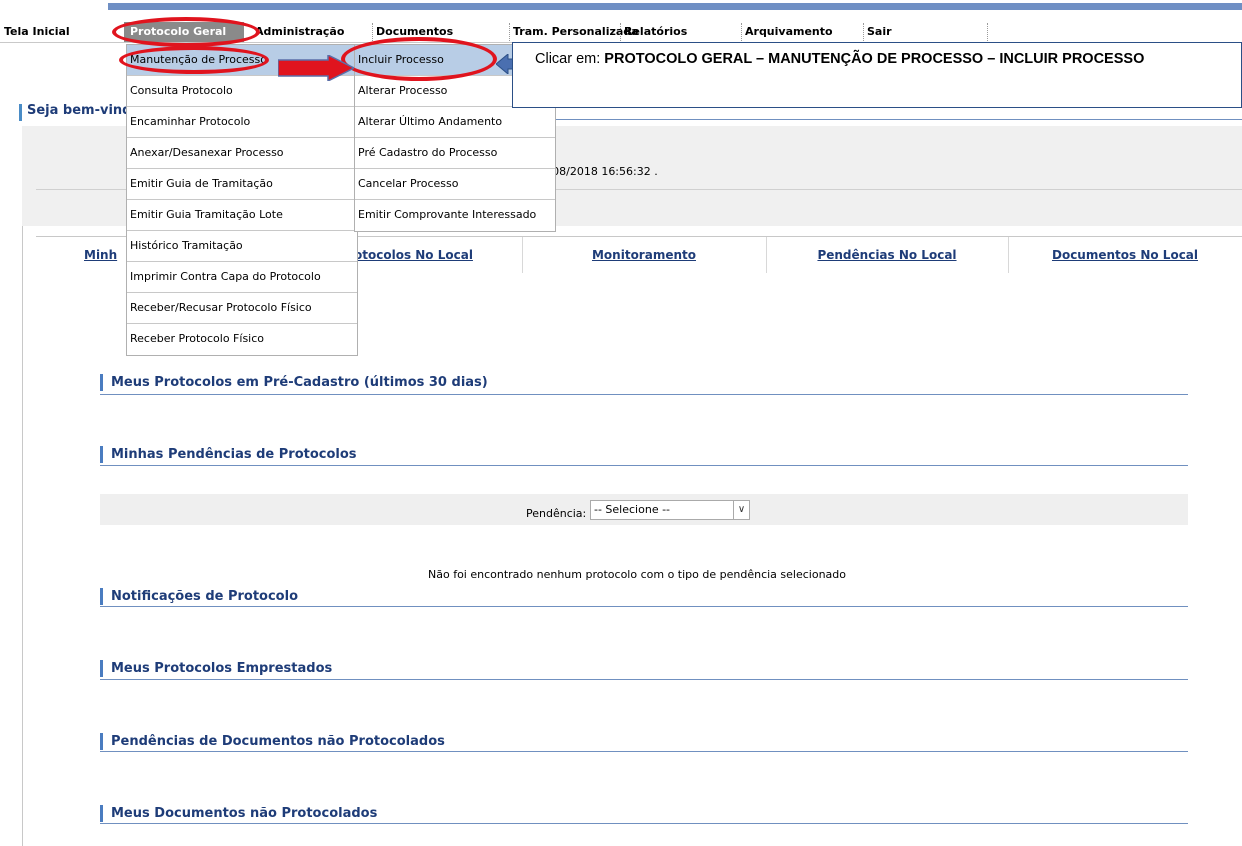 This screenshot has height=846, width=1242. Describe the element at coordinates (299, 32) in the screenshot. I see `menu-administracao: Administração` at that location.